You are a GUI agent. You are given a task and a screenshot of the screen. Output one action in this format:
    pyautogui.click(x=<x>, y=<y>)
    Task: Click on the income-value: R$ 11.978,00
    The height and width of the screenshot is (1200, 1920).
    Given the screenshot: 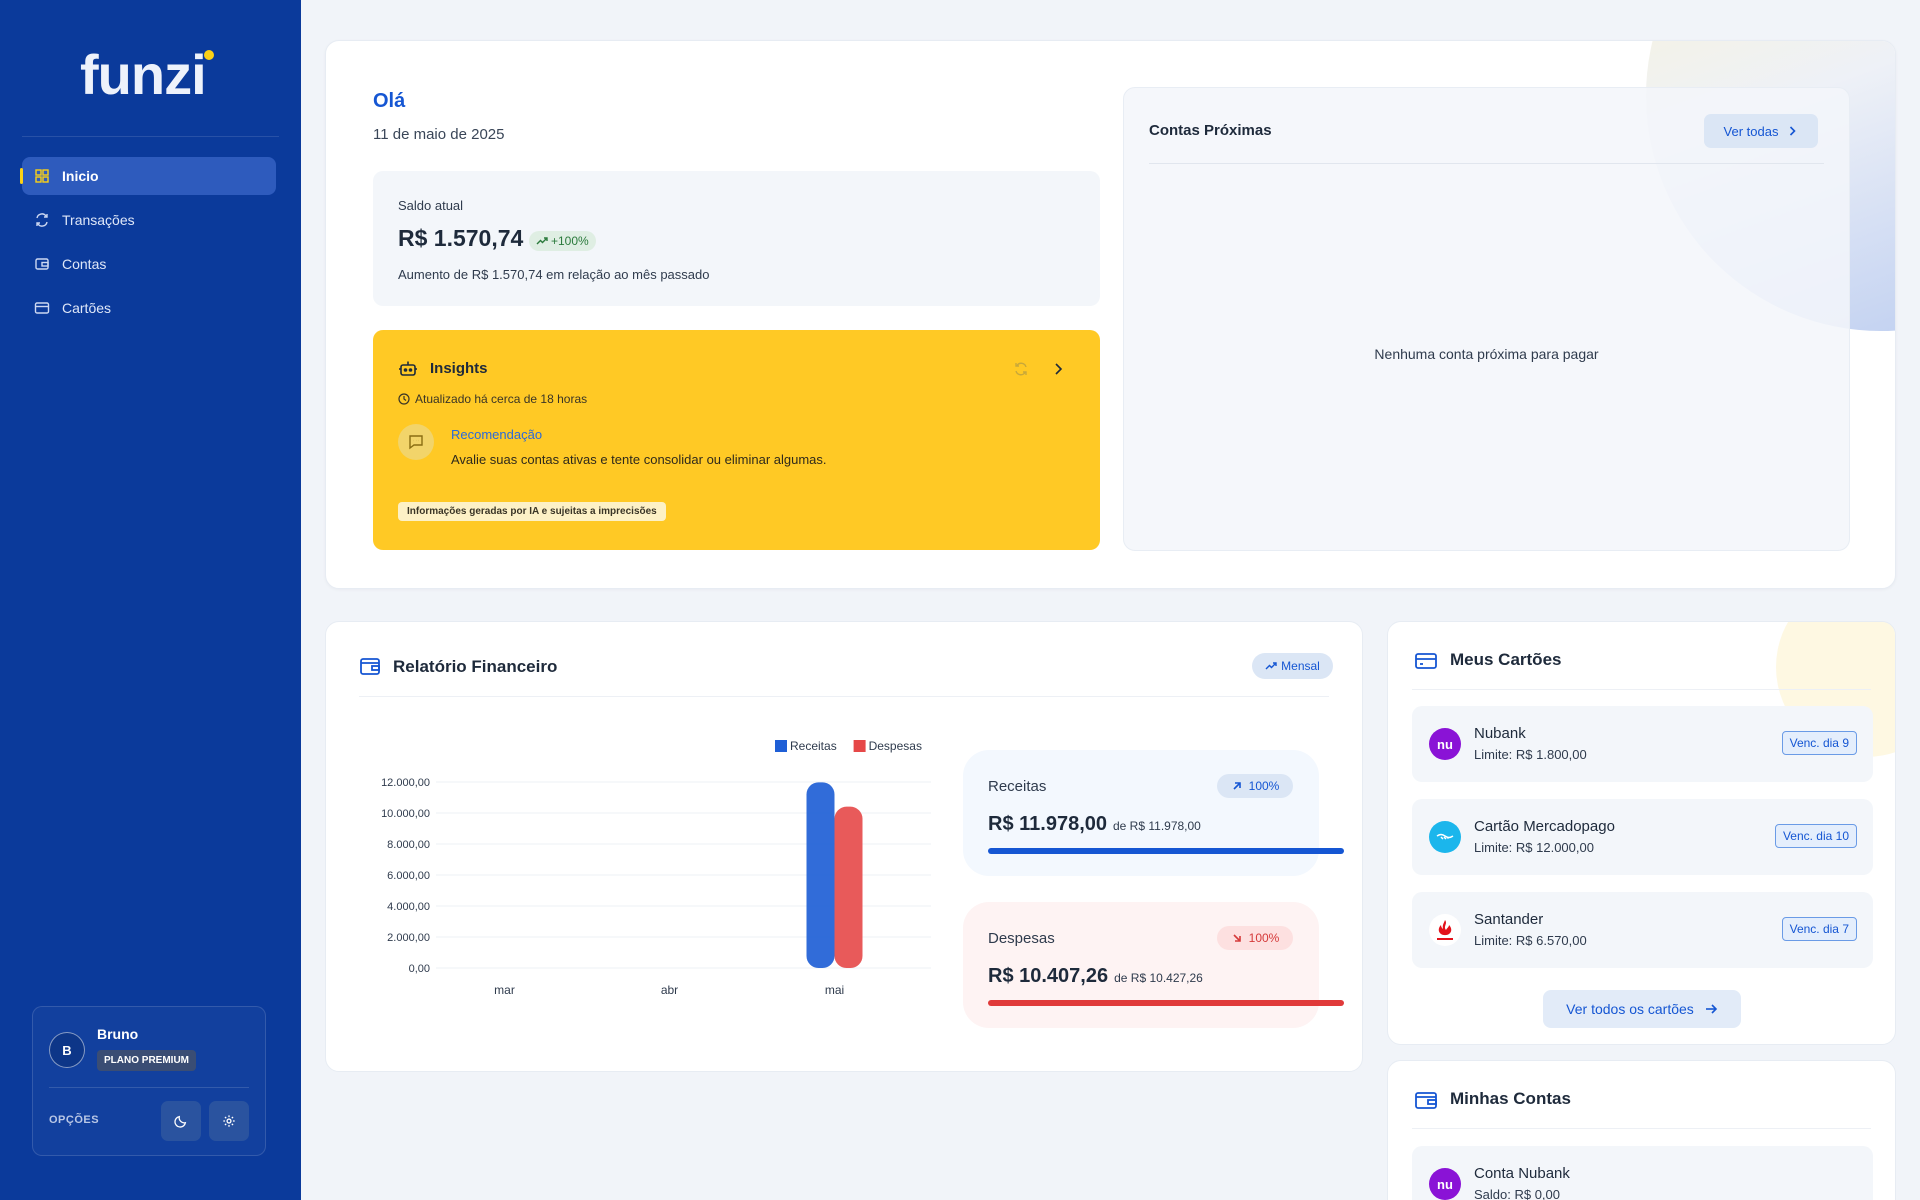 What is the action you would take?
    pyautogui.click(x=1047, y=824)
    